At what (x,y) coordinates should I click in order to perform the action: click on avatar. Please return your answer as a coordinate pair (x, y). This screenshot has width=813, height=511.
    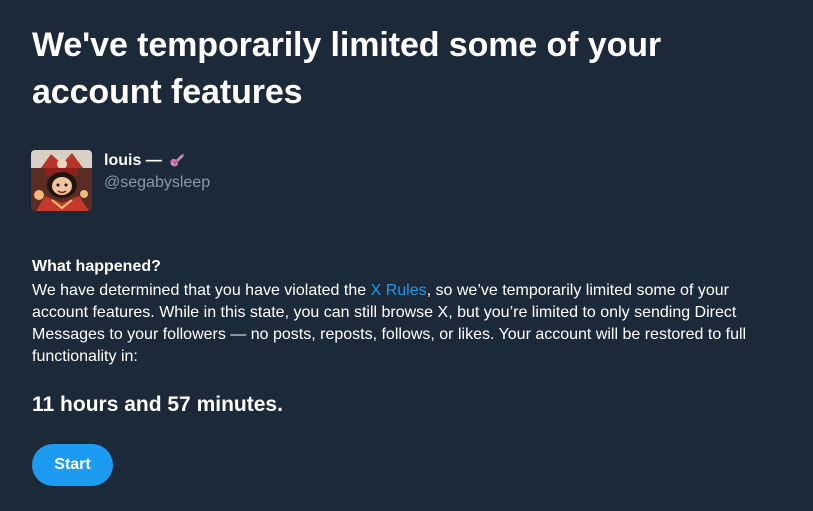
    Looking at the image, I should click on (61, 180).